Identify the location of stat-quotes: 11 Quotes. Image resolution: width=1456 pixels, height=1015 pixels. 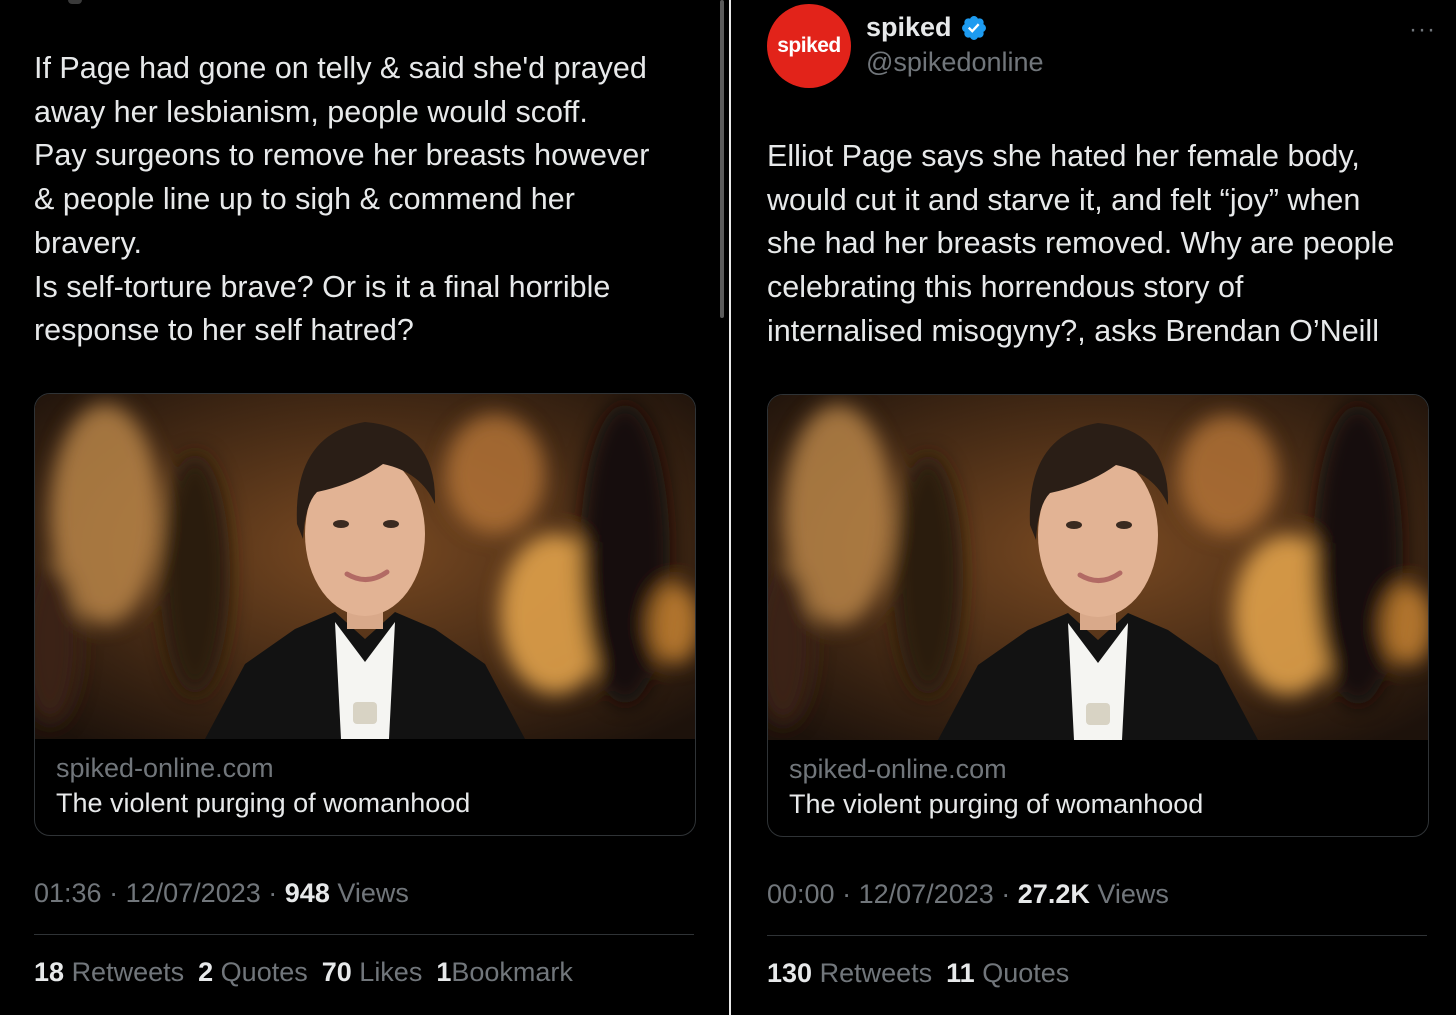
(1007, 973).